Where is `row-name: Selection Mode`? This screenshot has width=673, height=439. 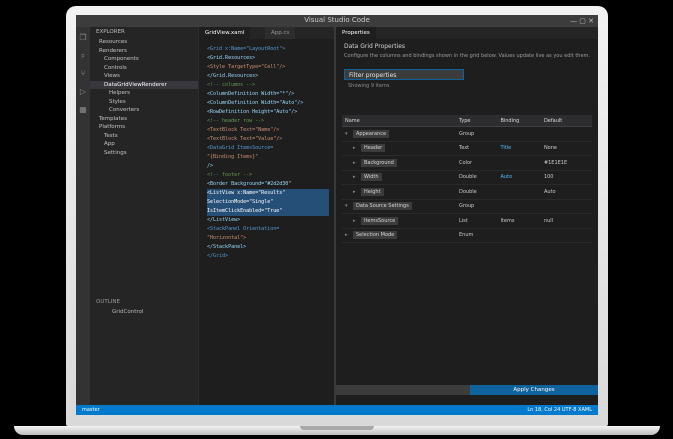 row-name: Selection Mode is located at coordinates (375, 235).